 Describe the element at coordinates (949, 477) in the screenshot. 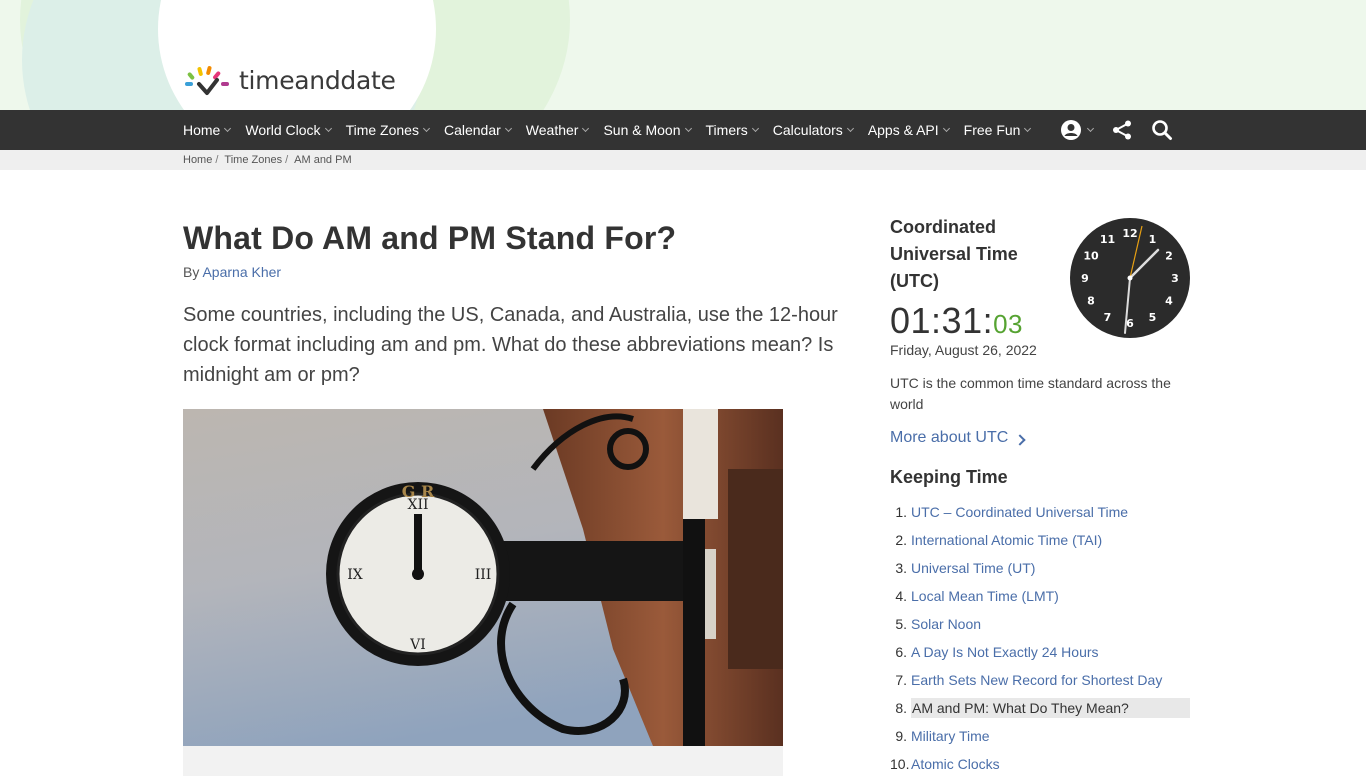

I see `keeping-time-title: Keeping Time` at that location.